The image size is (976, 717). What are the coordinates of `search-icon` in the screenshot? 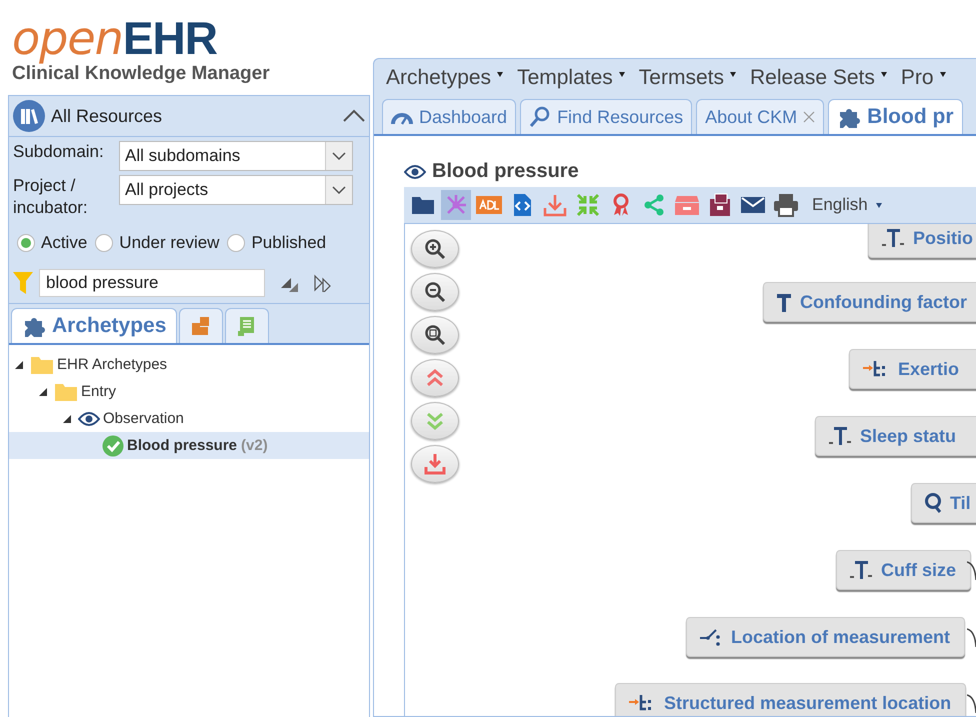 It's located at (540, 117).